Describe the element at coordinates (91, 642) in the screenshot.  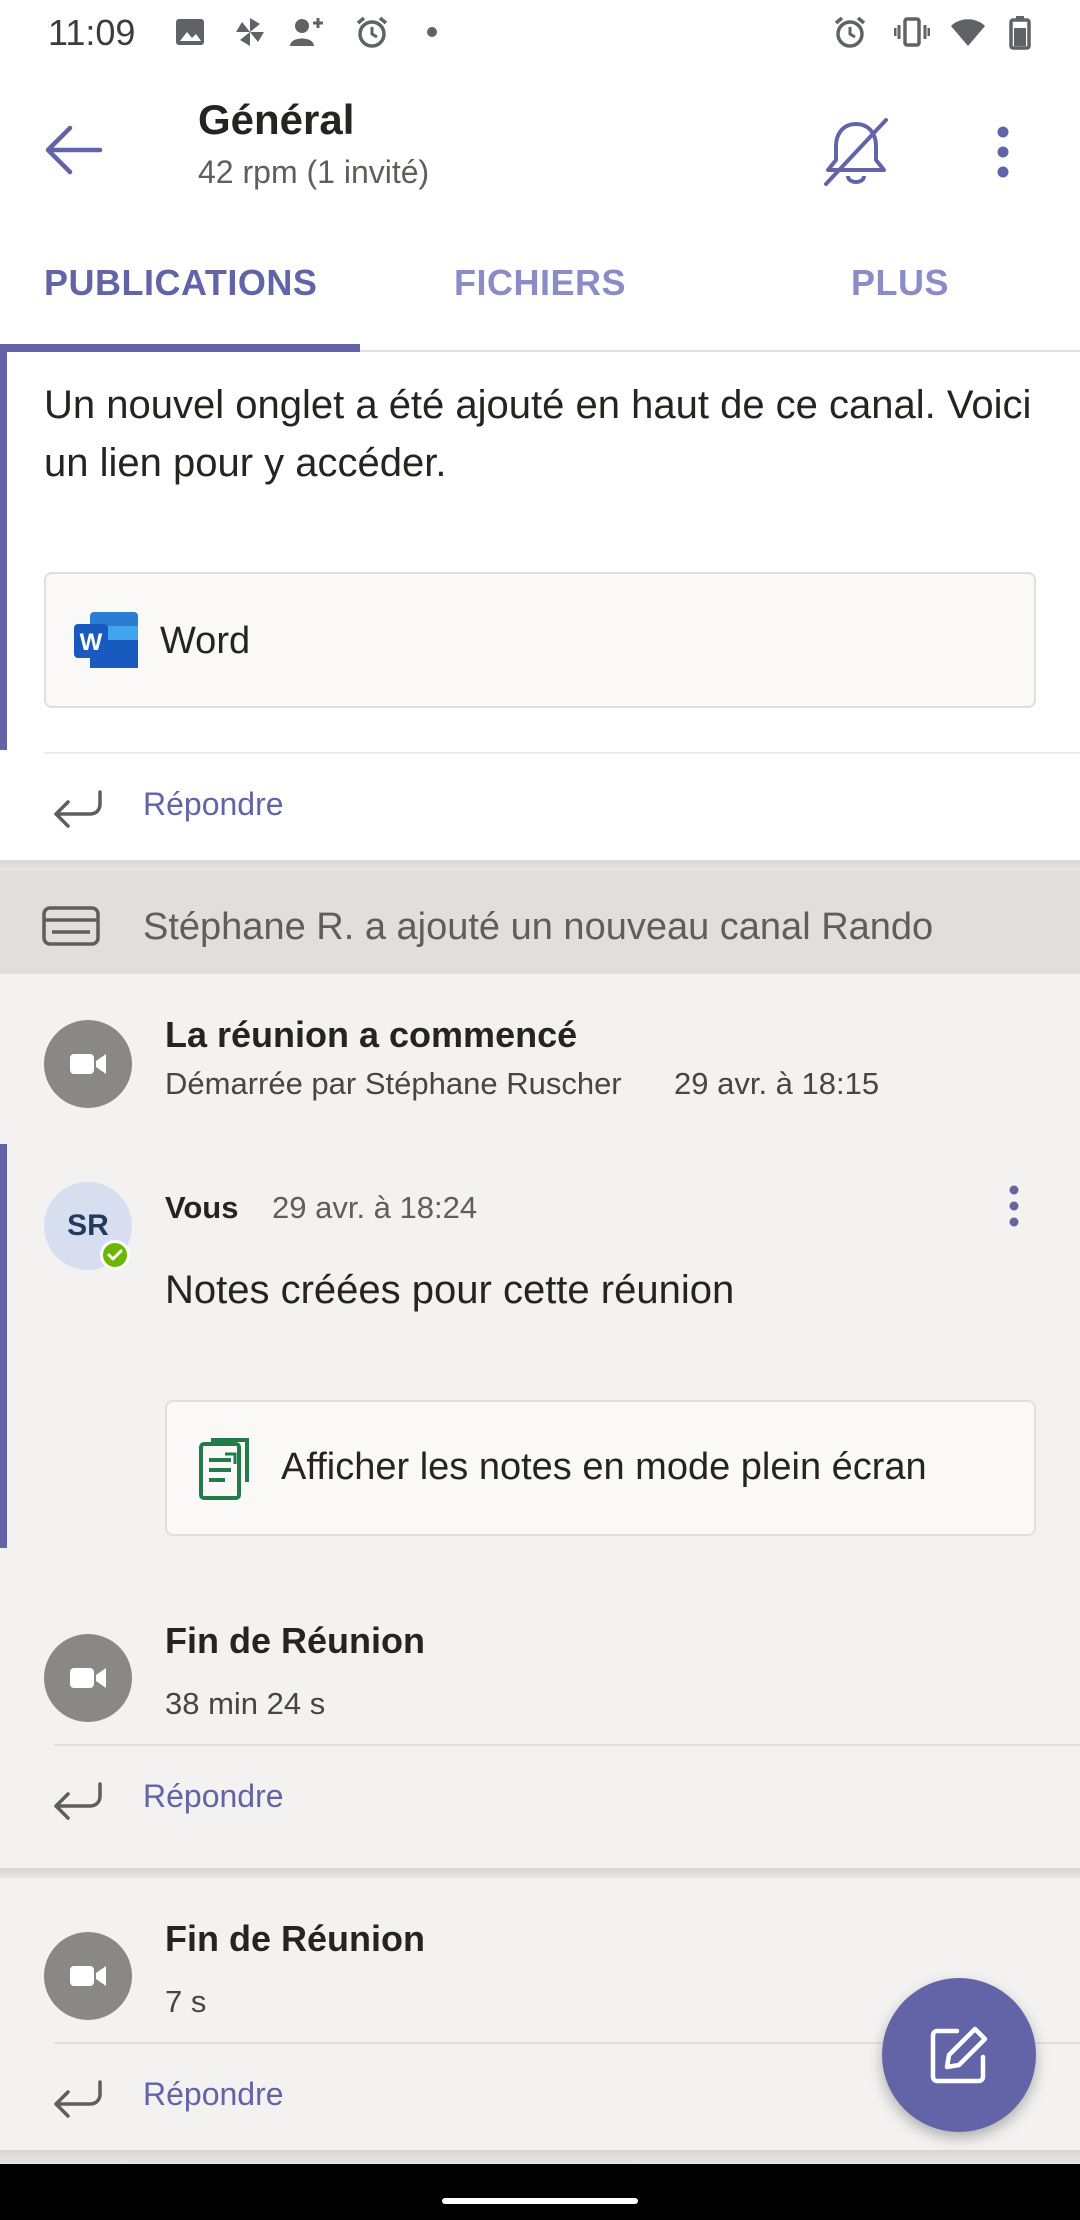
I see `svg-text: W` at that location.